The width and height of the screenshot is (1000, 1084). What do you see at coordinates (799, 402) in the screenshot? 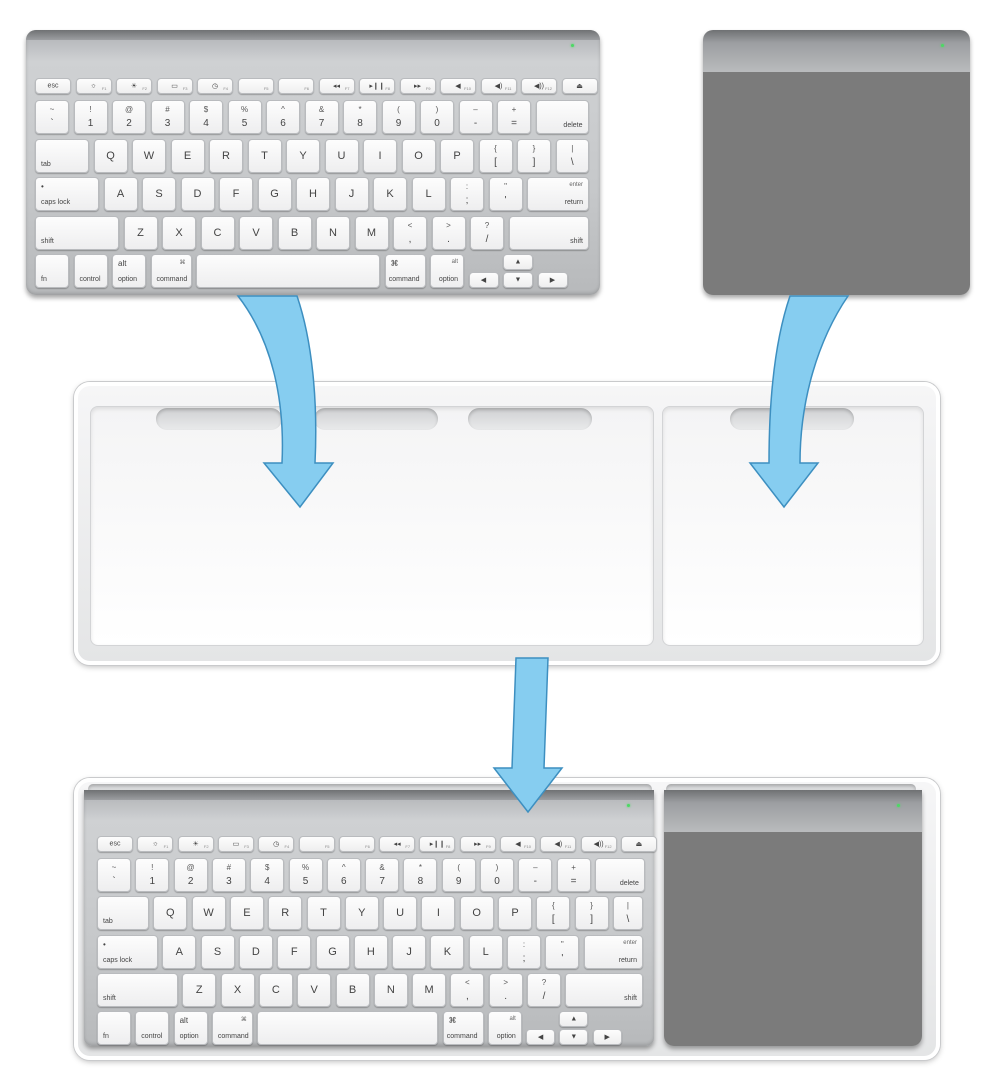
I see `trackpad-insert-arrow` at bounding box center [799, 402].